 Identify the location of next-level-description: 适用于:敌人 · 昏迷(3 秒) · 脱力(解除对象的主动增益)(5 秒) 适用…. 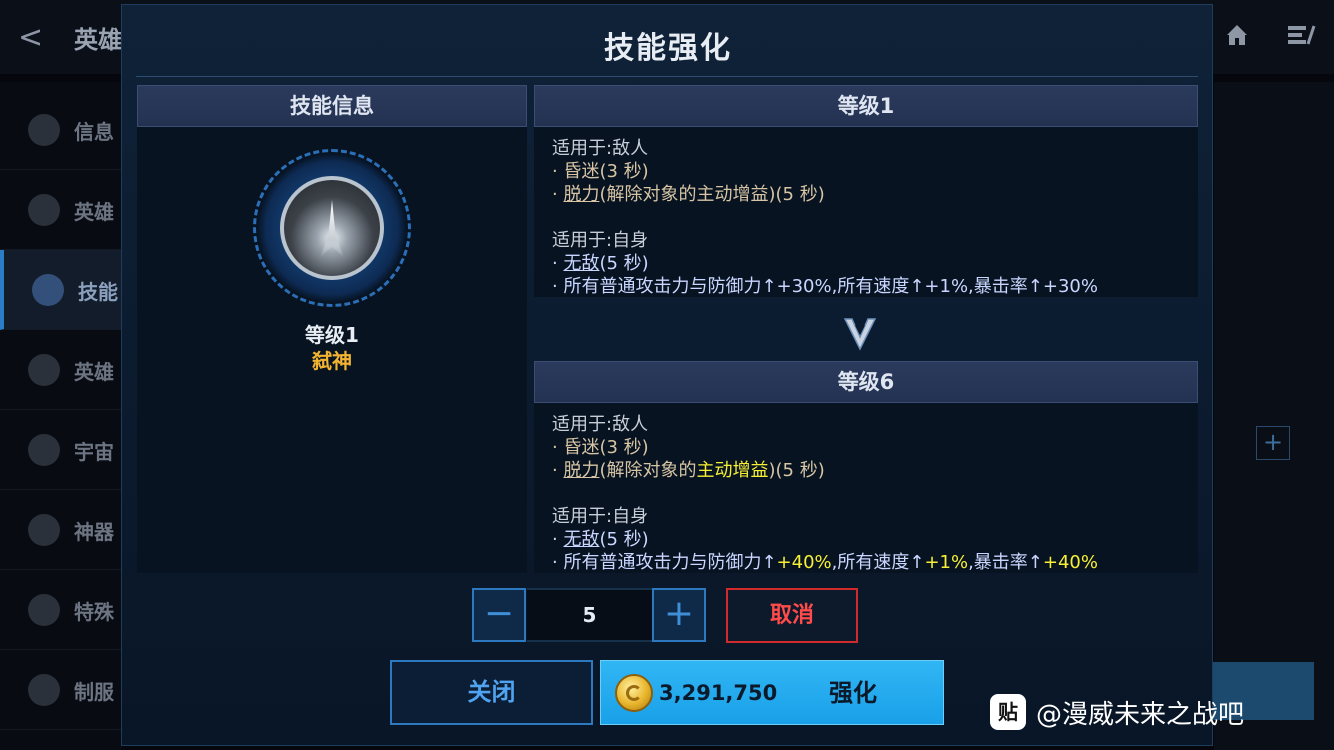
(866, 488).